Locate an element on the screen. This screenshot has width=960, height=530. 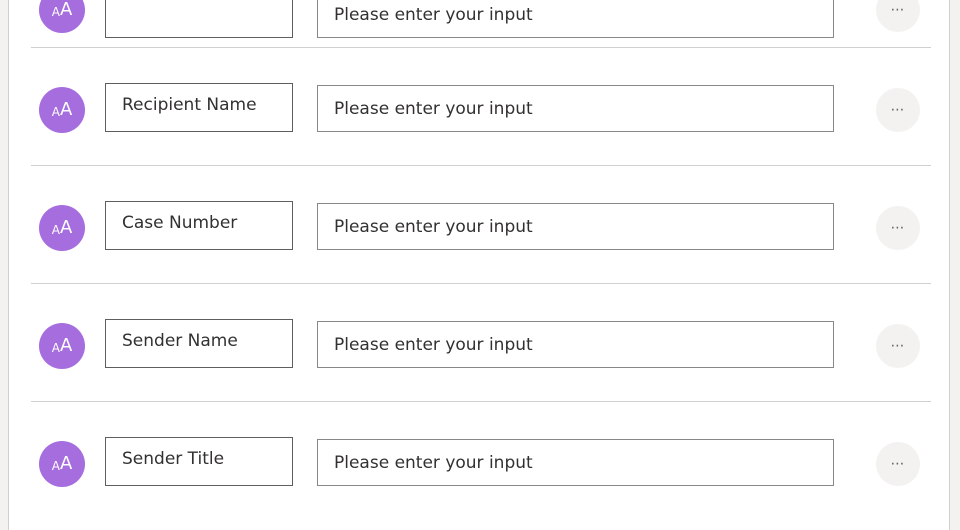
field-name-label: Sender Title is located at coordinates (173, 459).